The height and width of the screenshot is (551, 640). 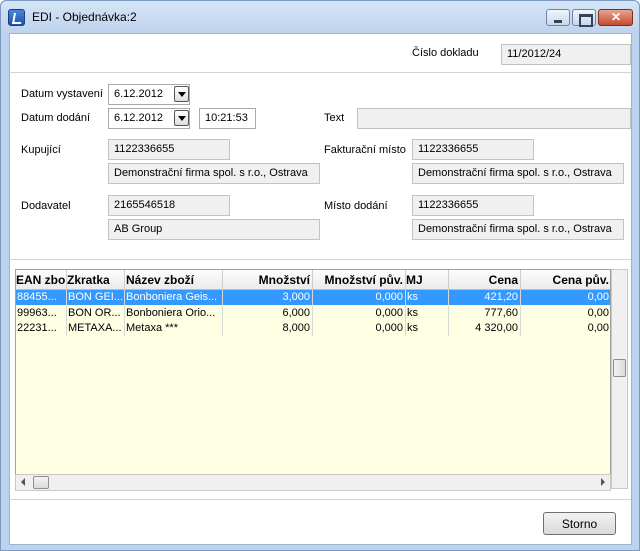 What do you see at coordinates (485, 280) in the screenshot?
I see `column-header-cena: Cena` at bounding box center [485, 280].